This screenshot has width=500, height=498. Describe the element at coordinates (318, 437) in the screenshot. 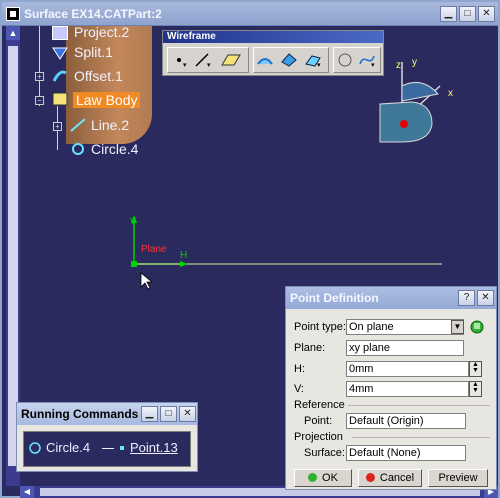

I see `projection-header: Projection` at that location.